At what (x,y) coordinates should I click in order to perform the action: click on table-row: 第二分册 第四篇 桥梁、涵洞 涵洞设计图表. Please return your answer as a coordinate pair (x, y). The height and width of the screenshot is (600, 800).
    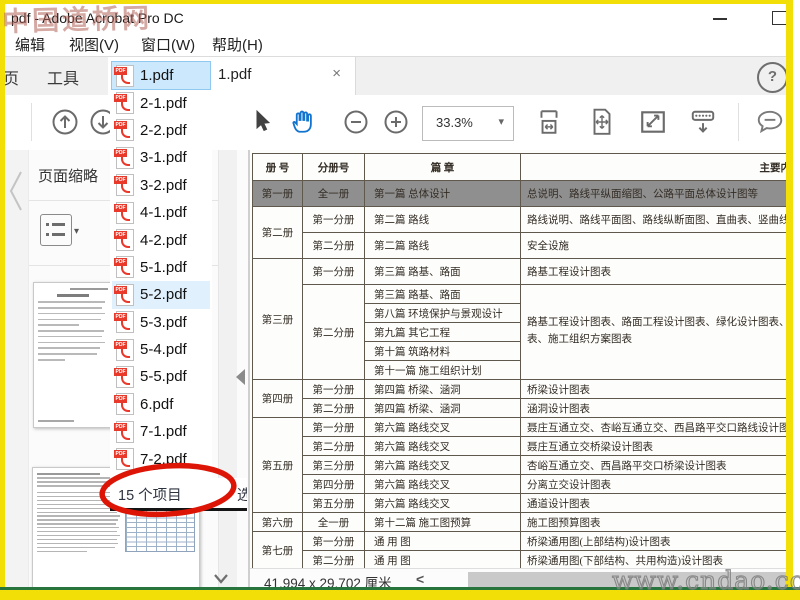
    Looking at the image, I should click on (519, 408).